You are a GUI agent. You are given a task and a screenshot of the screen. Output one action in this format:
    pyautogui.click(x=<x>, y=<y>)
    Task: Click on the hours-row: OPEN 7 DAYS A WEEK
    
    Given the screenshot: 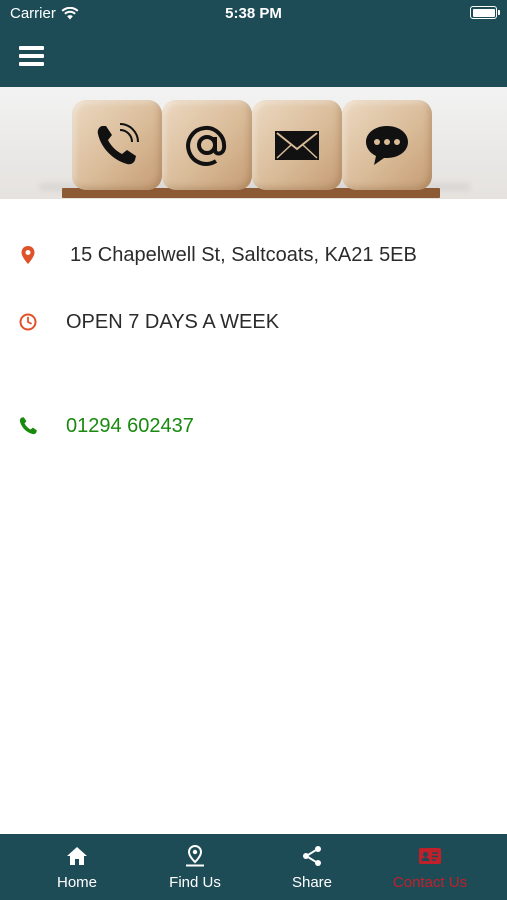 What is the action you would take?
    pyautogui.click(x=253, y=323)
    